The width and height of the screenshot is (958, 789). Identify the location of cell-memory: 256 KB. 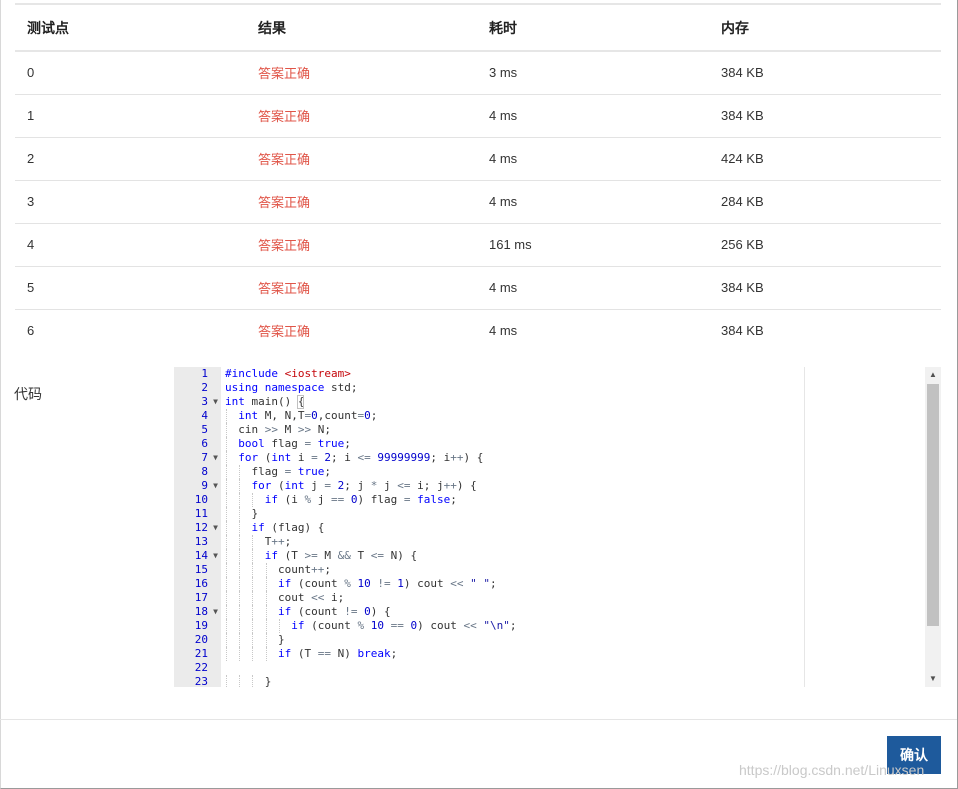
(825, 245).